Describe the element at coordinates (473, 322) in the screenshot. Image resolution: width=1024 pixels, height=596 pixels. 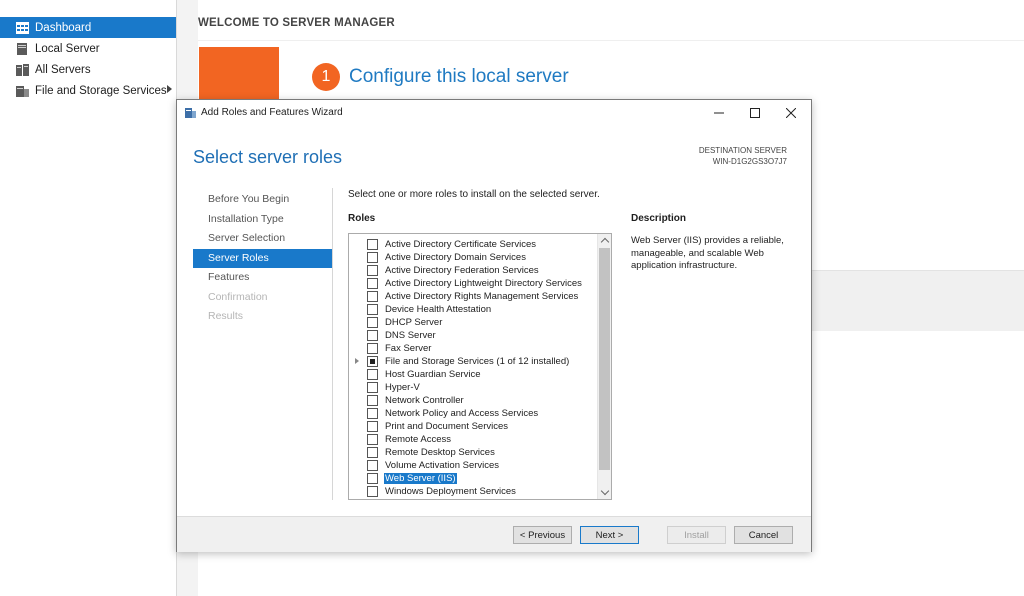
I see `role-item: DHCP Server` at that location.